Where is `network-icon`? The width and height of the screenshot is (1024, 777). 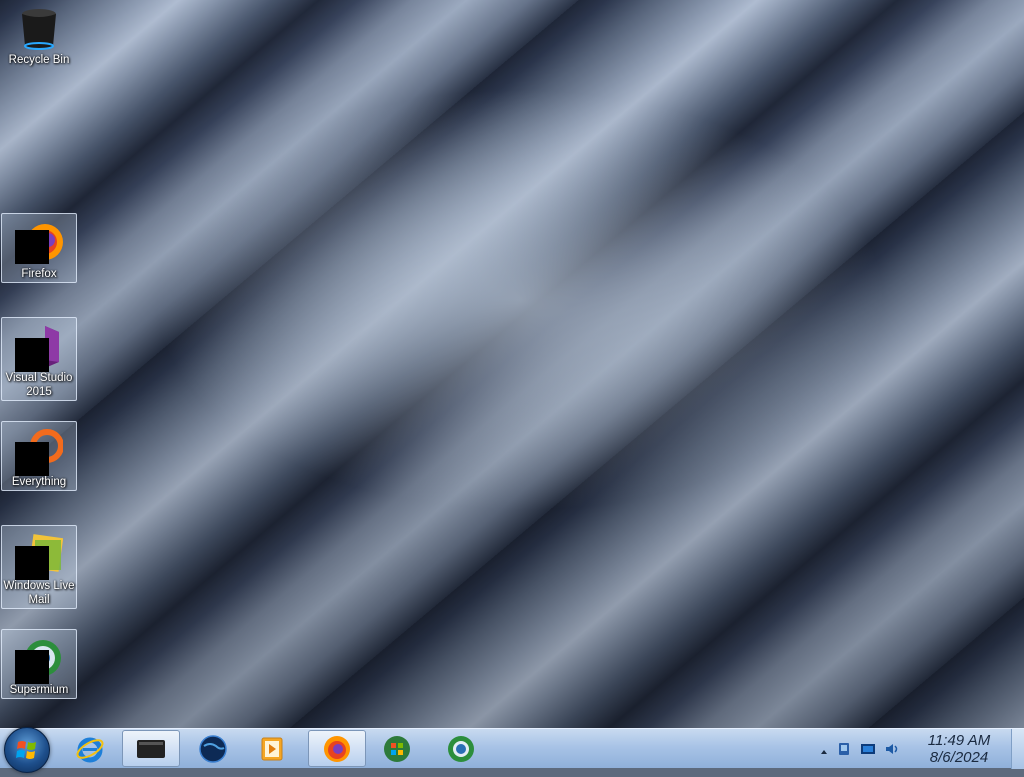
network-icon is located at coordinates (844, 749).